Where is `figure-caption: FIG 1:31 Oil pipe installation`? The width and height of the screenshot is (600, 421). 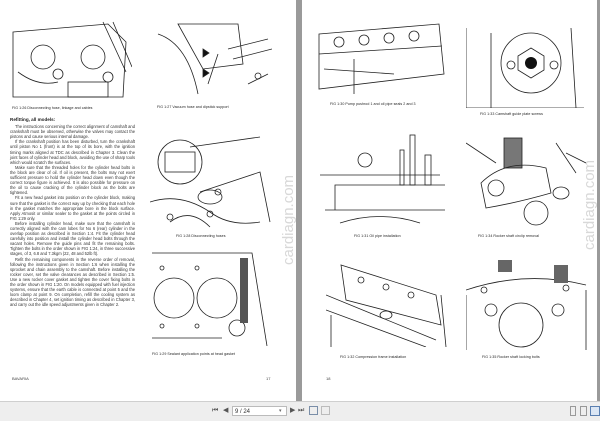
figure-caption: FIG 1:31 Oil pipe installation is located at coordinates (377, 236).